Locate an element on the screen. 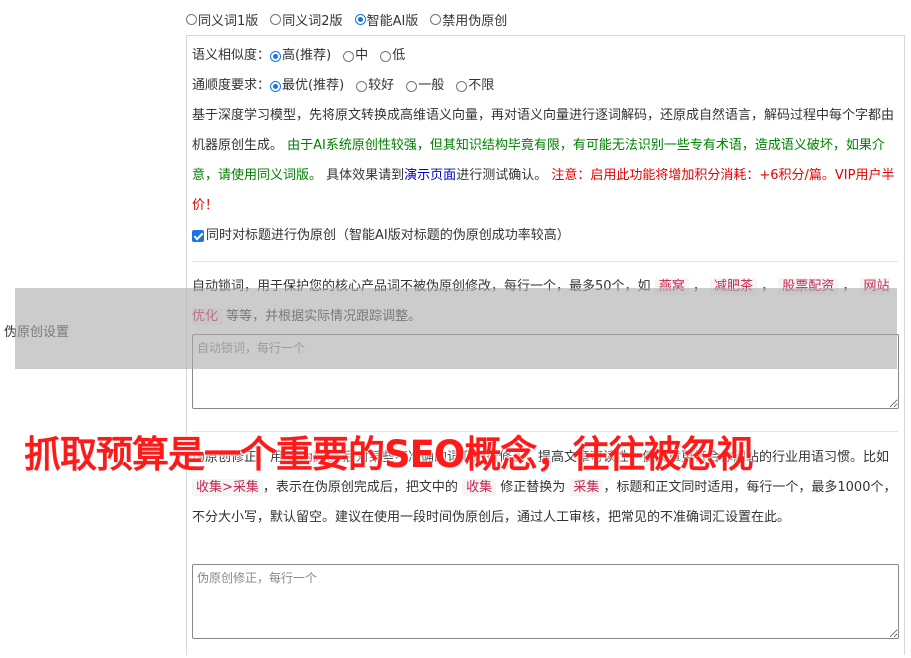 The image size is (911, 658). similarity-label: 语义相似度： is located at coordinates (231, 55).